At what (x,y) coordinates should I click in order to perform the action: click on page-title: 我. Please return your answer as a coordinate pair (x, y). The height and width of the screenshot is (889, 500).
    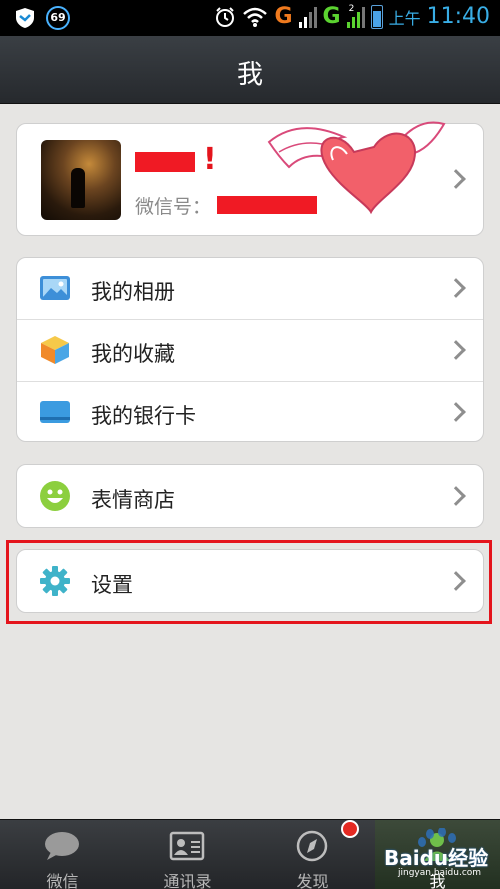
    Looking at the image, I should click on (249, 75).